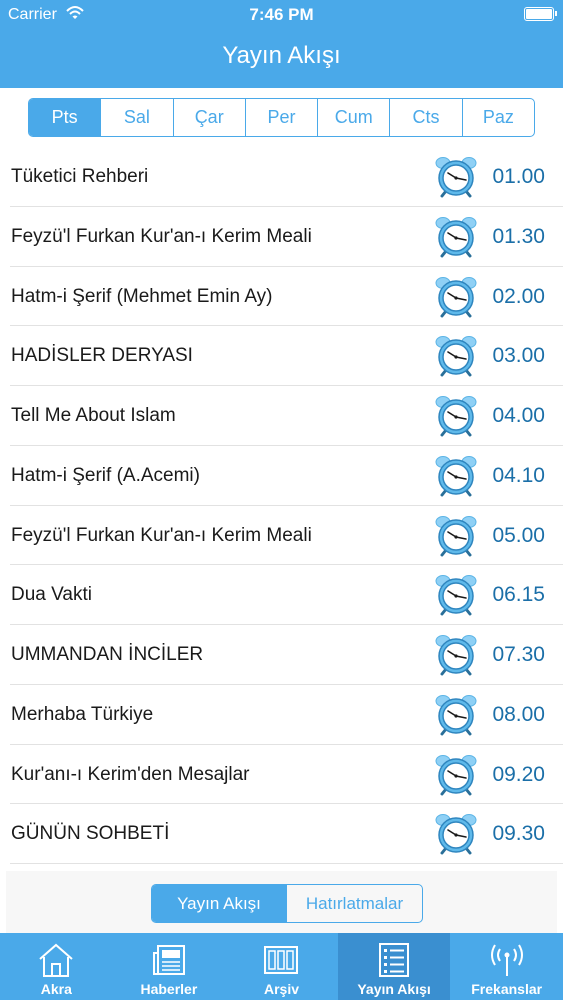 The width and height of the screenshot is (563, 1000). I want to click on program-row: Hatm-i Şerif (A.Acemi) 04.10, so click(286, 476).